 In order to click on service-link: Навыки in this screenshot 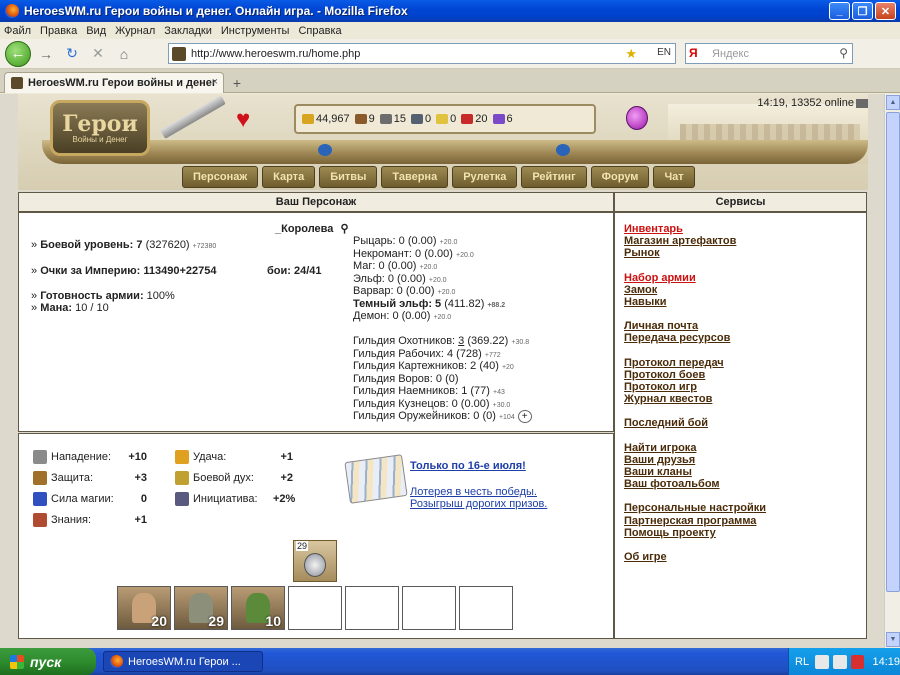, I will do `click(745, 302)`.